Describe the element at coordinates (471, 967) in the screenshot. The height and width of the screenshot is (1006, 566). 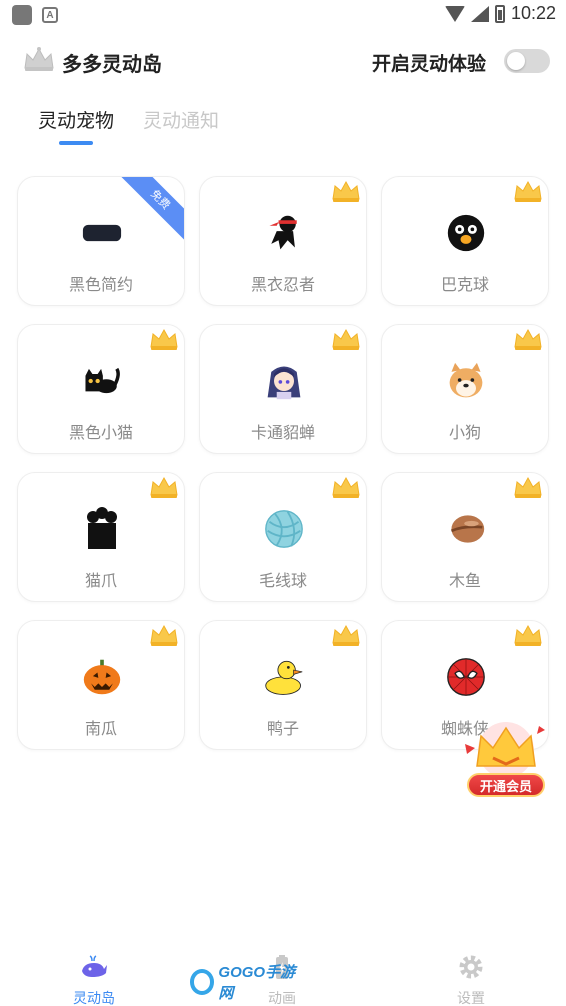
I see `gear-icon` at that location.